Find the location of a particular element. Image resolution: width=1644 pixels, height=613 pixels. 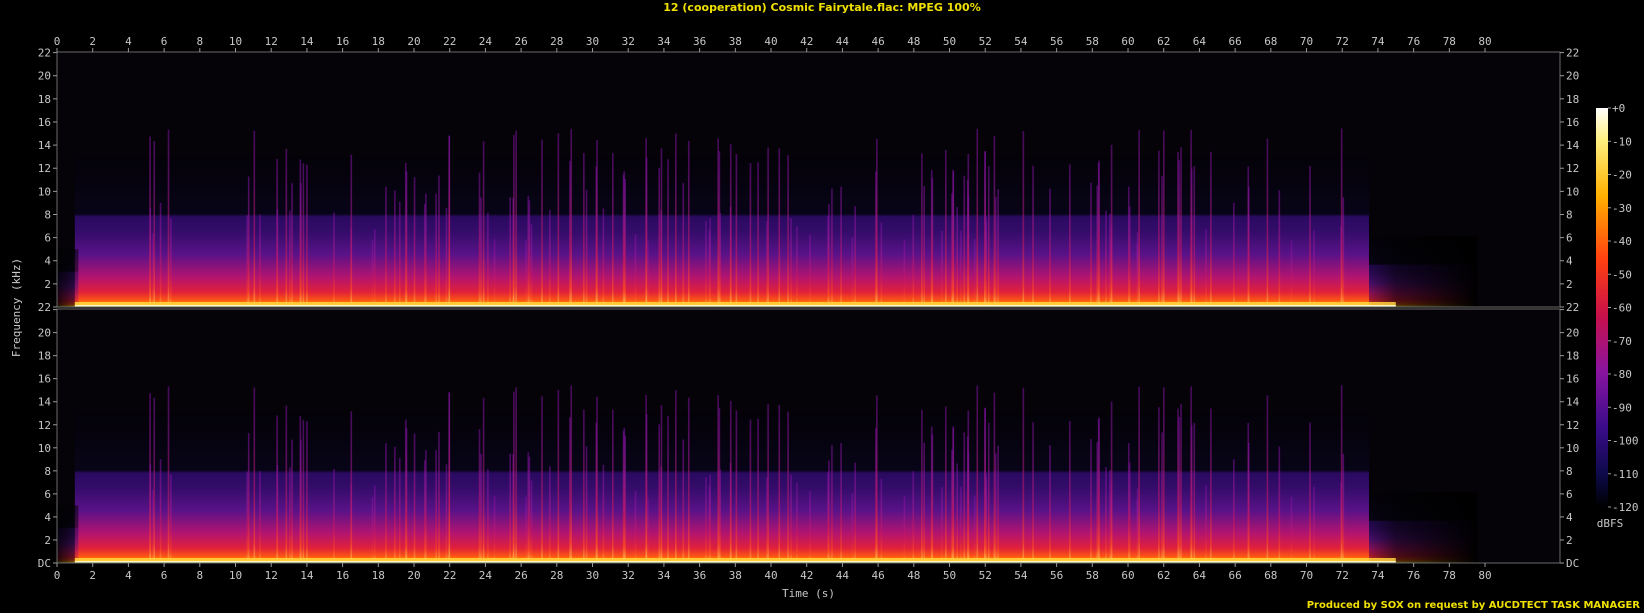

x-tick-label: 22 is located at coordinates (449, 41).